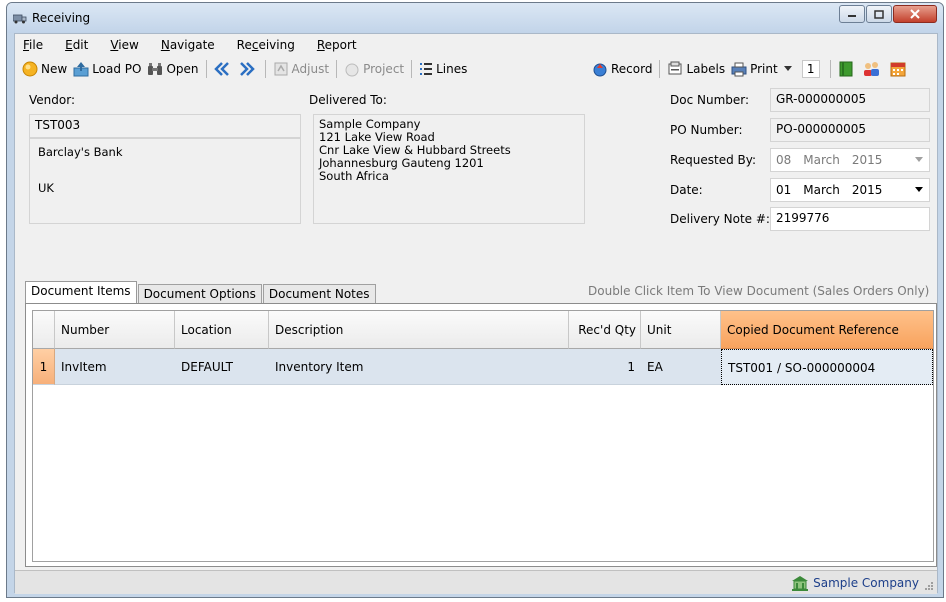 The width and height of the screenshot is (946, 602). Describe the element at coordinates (764, 69) in the screenshot. I see `print-label: Print` at that location.